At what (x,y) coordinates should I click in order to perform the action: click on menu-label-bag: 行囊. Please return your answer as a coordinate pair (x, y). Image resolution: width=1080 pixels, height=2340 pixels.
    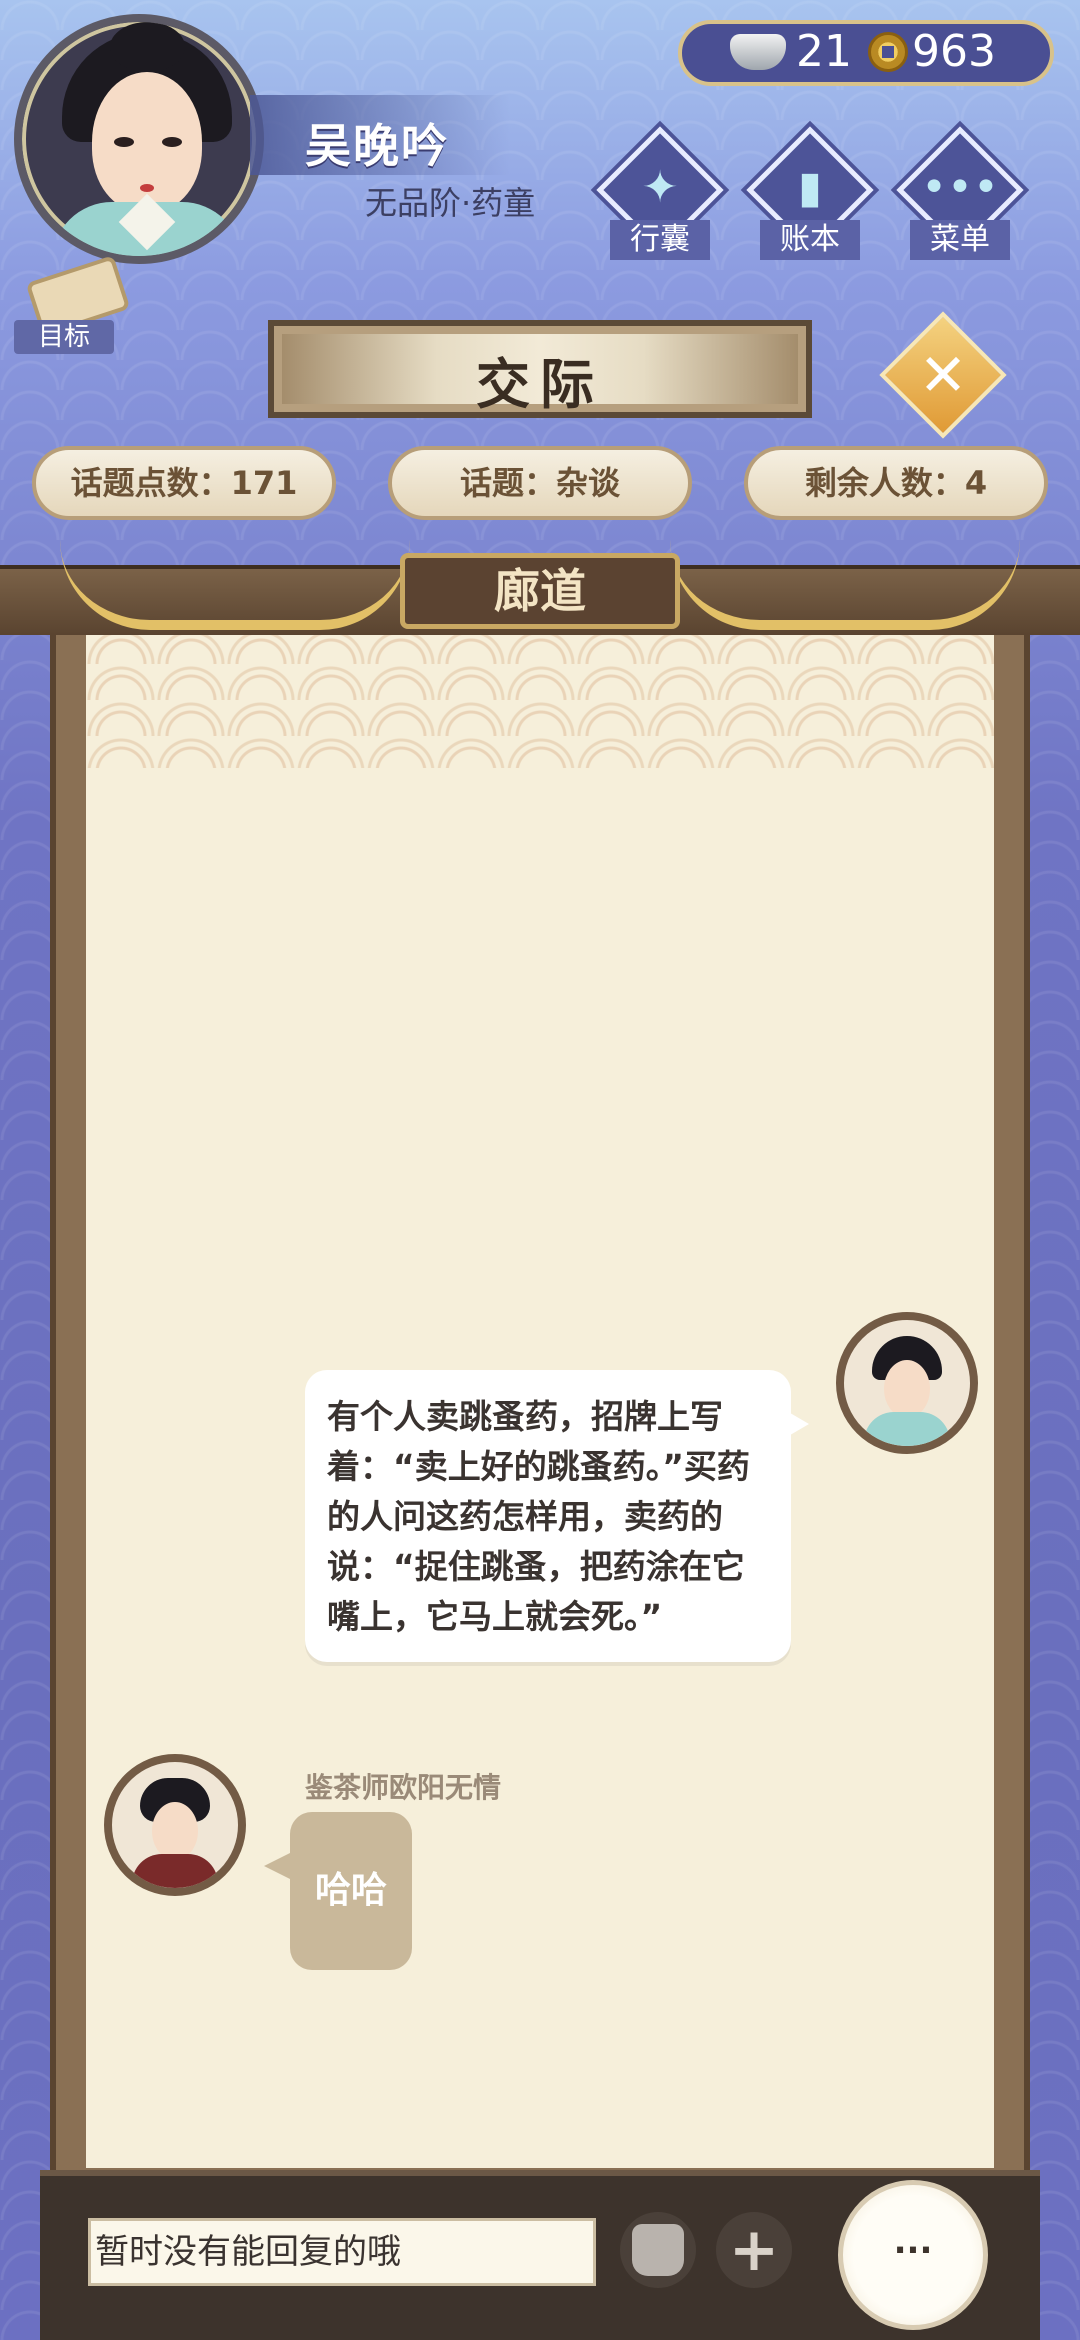
    Looking at the image, I should click on (660, 240).